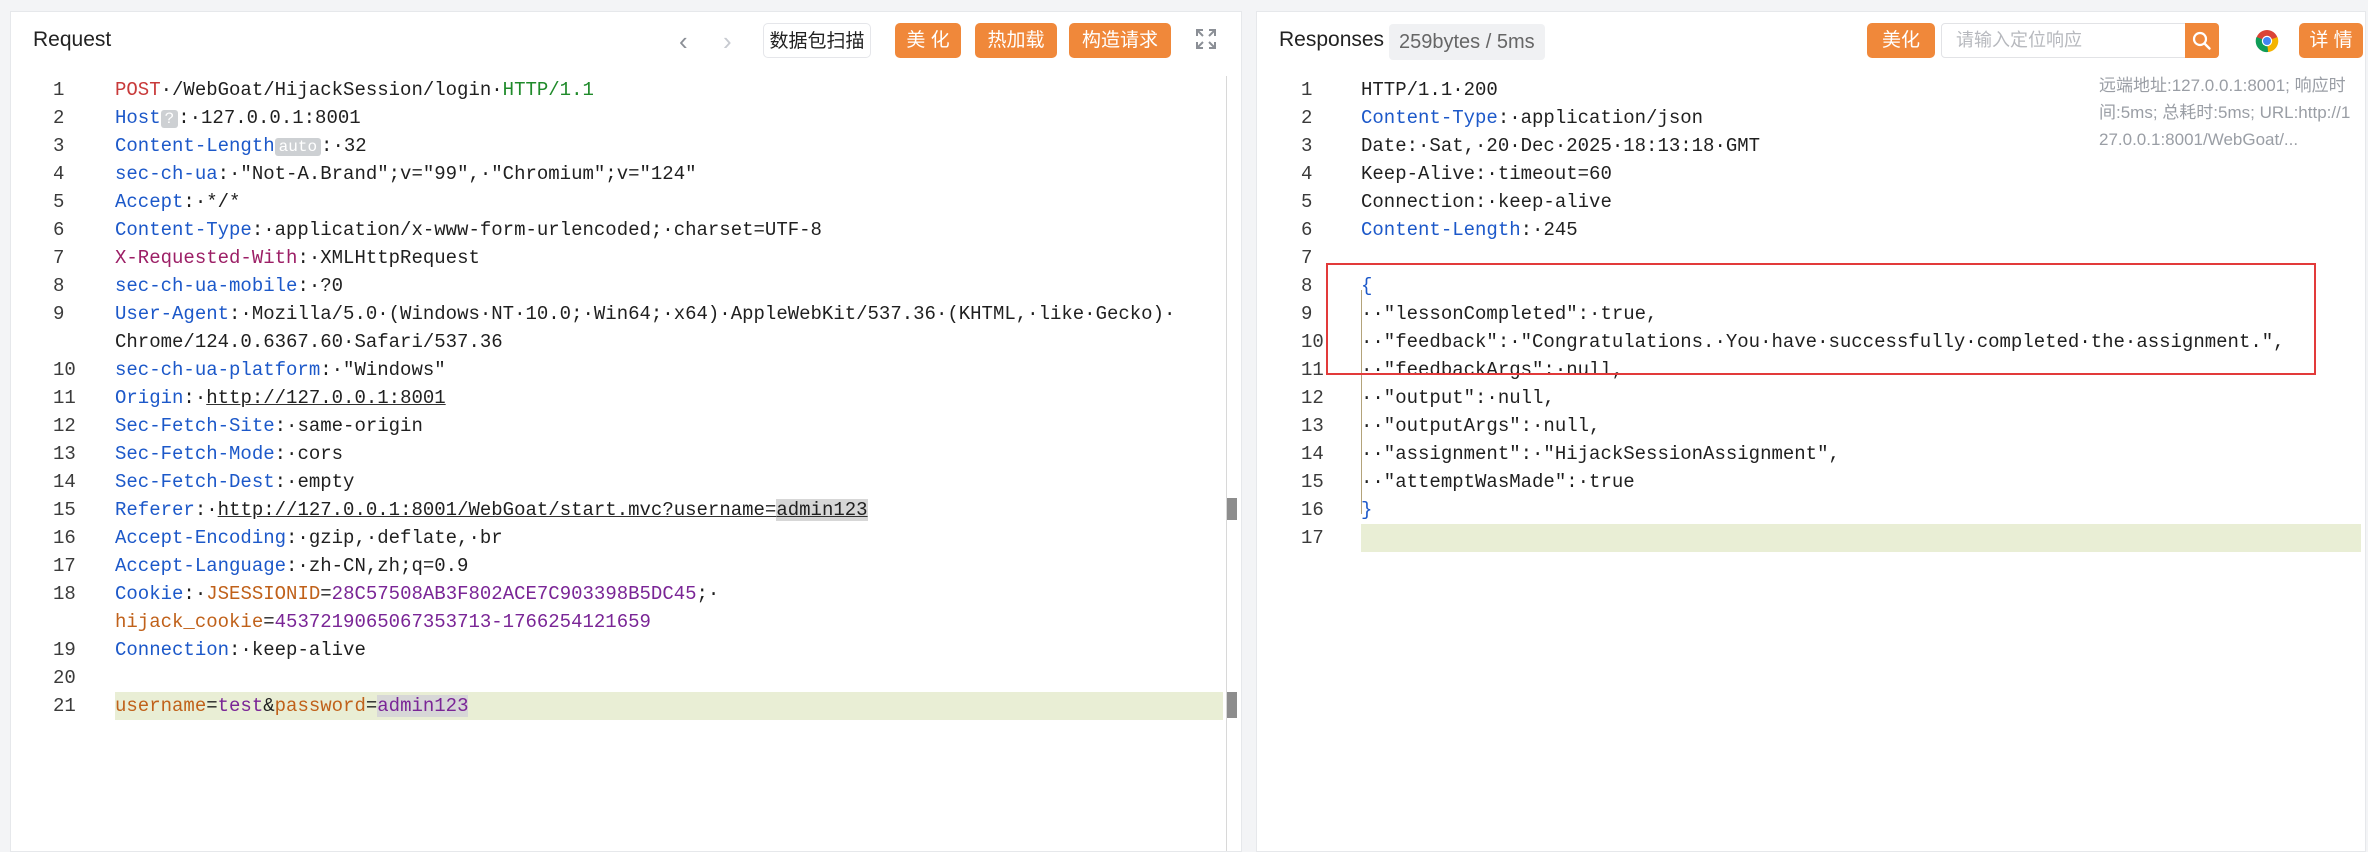 The width and height of the screenshot is (2368, 852). What do you see at coordinates (626, 454) in the screenshot?
I see `code-line: 13 Sec-Fetch-Mode:·cors` at bounding box center [626, 454].